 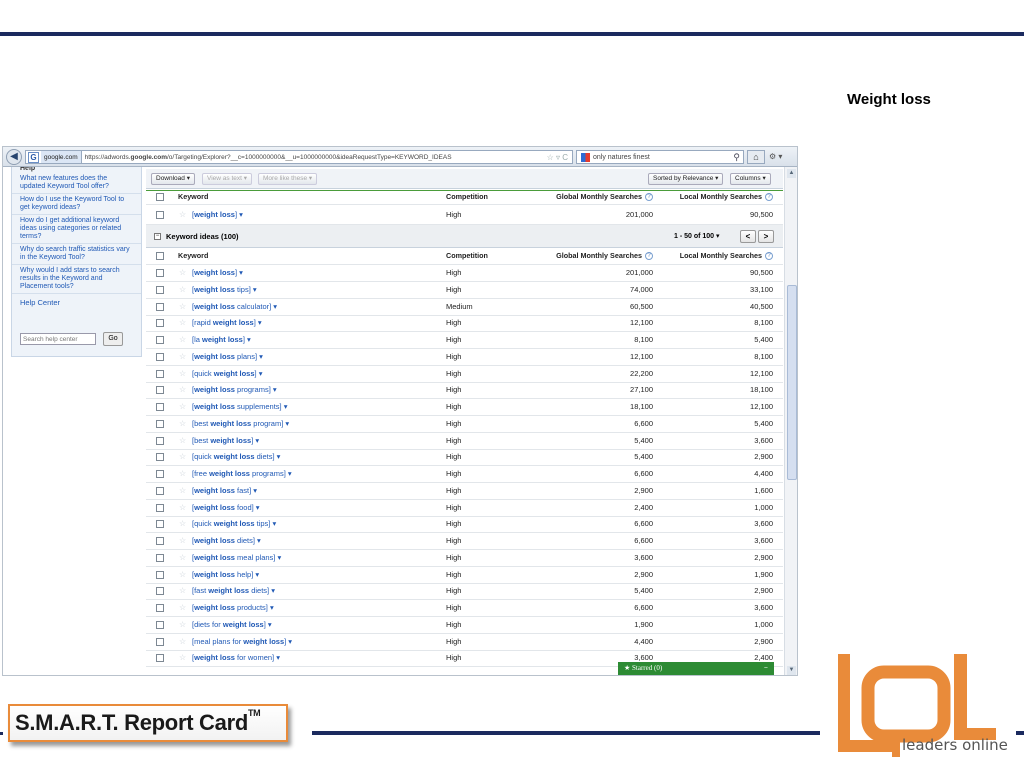 I want to click on keyword-link: [meal plans for weight loss] ▾, so click(x=242, y=642).